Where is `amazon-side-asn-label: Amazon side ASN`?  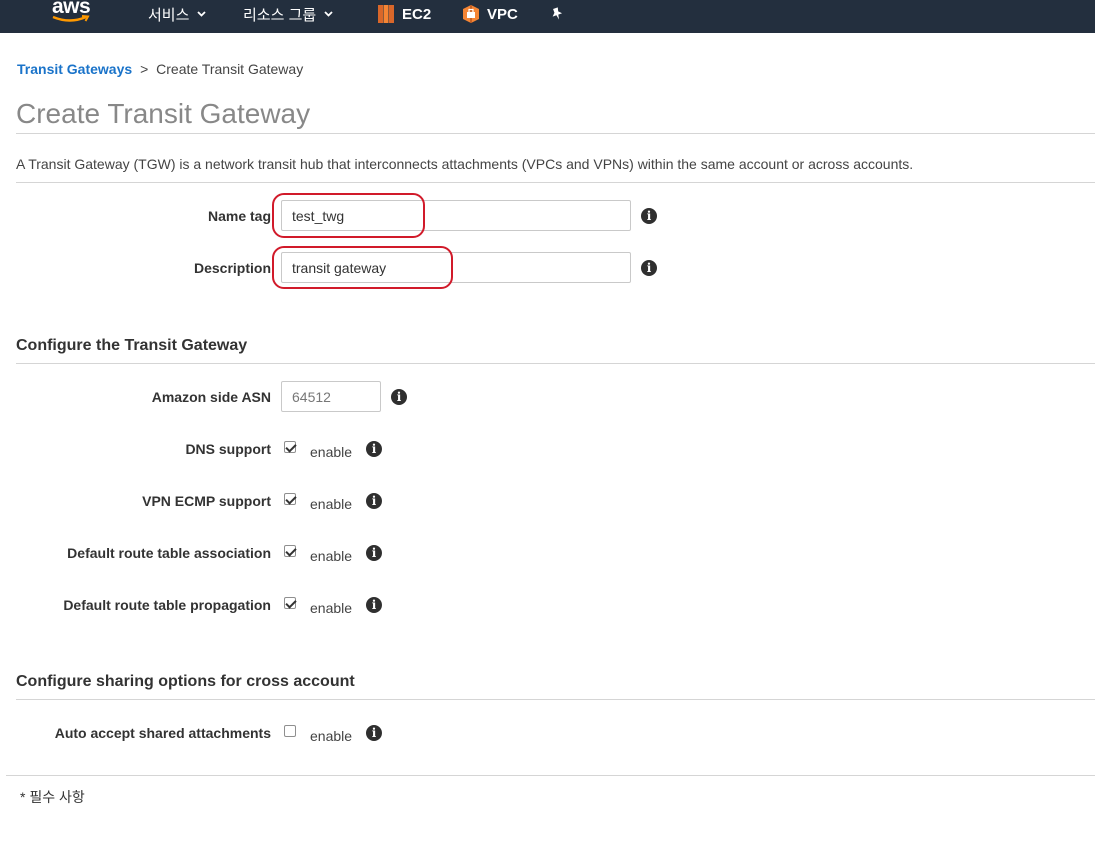 amazon-side-asn-label: Amazon side ASN is located at coordinates (211, 397).